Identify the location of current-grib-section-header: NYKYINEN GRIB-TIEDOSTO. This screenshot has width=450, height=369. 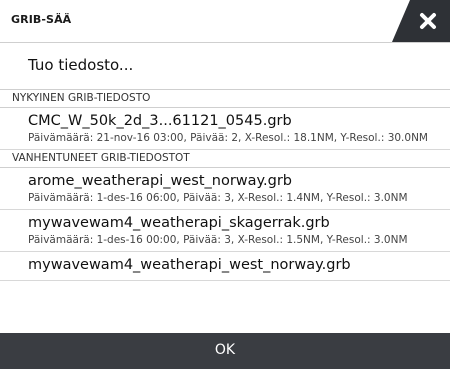
(225, 99).